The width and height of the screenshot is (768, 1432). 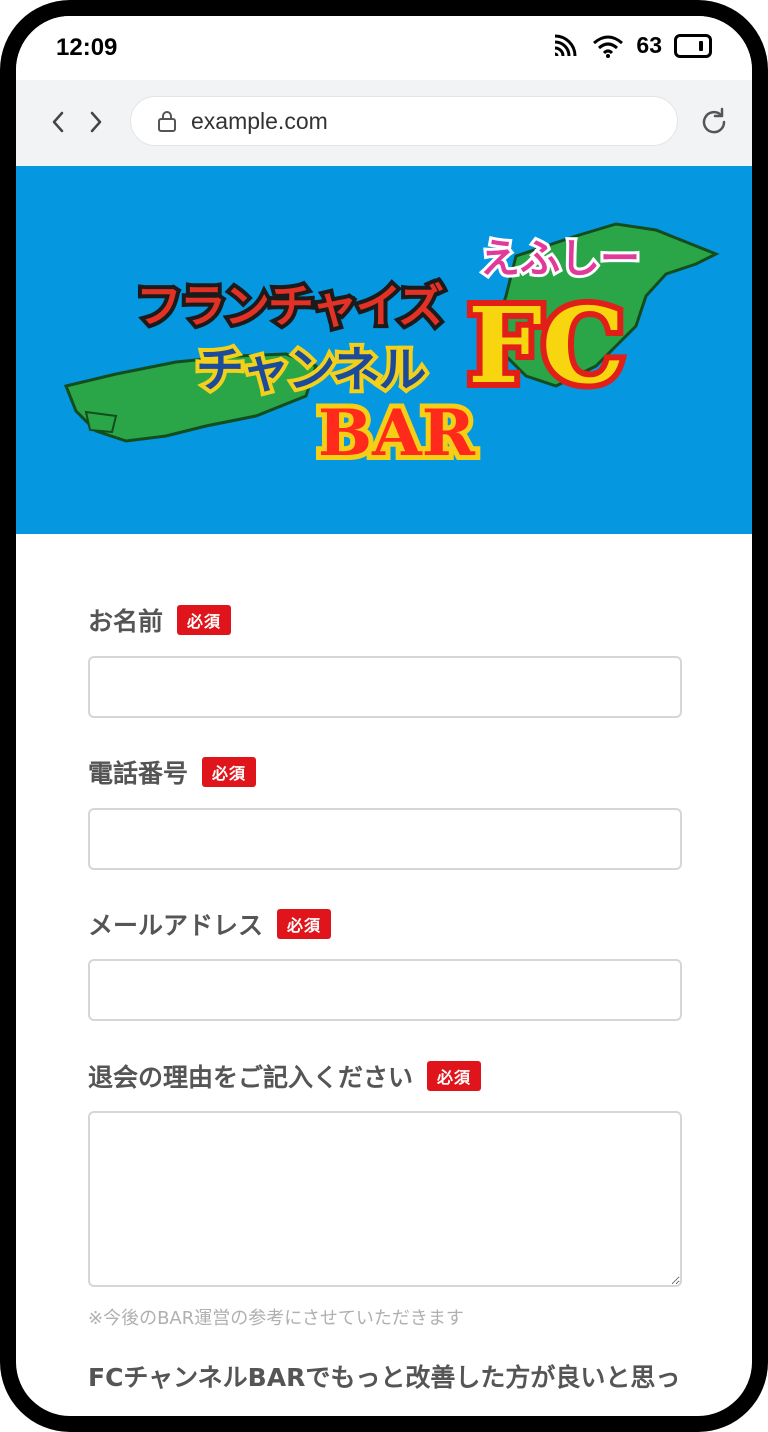 What do you see at coordinates (404, 121) in the screenshot?
I see `address-bar: example.com` at bounding box center [404, 121].